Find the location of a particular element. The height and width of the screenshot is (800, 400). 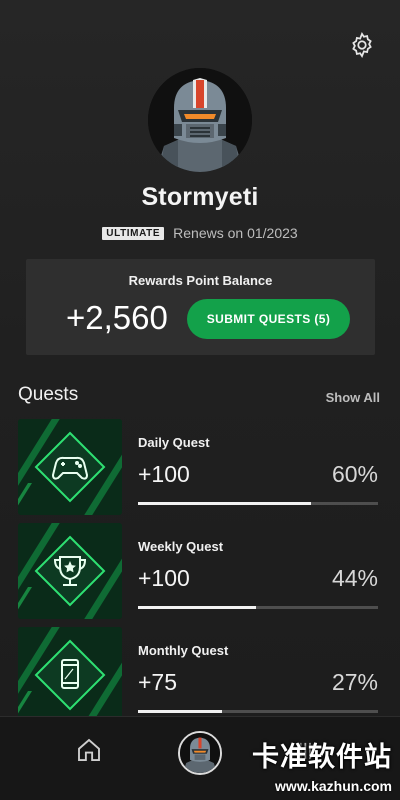

profile-avatar is located at coordinates (200, 120).